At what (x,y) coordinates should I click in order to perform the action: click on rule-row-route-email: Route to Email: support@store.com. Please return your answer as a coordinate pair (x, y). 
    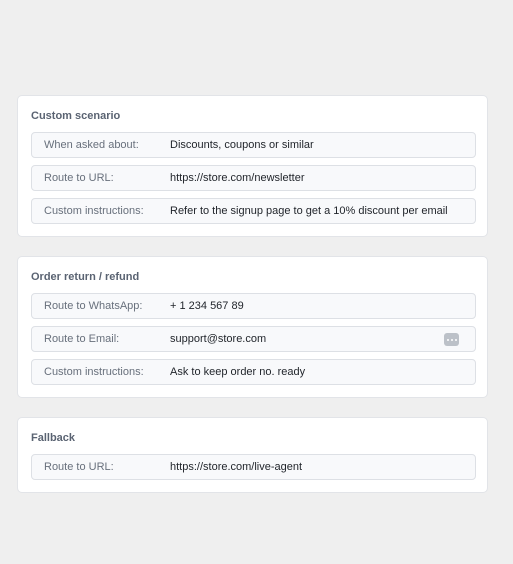
    Looking at the image, I should click on (253, 339).